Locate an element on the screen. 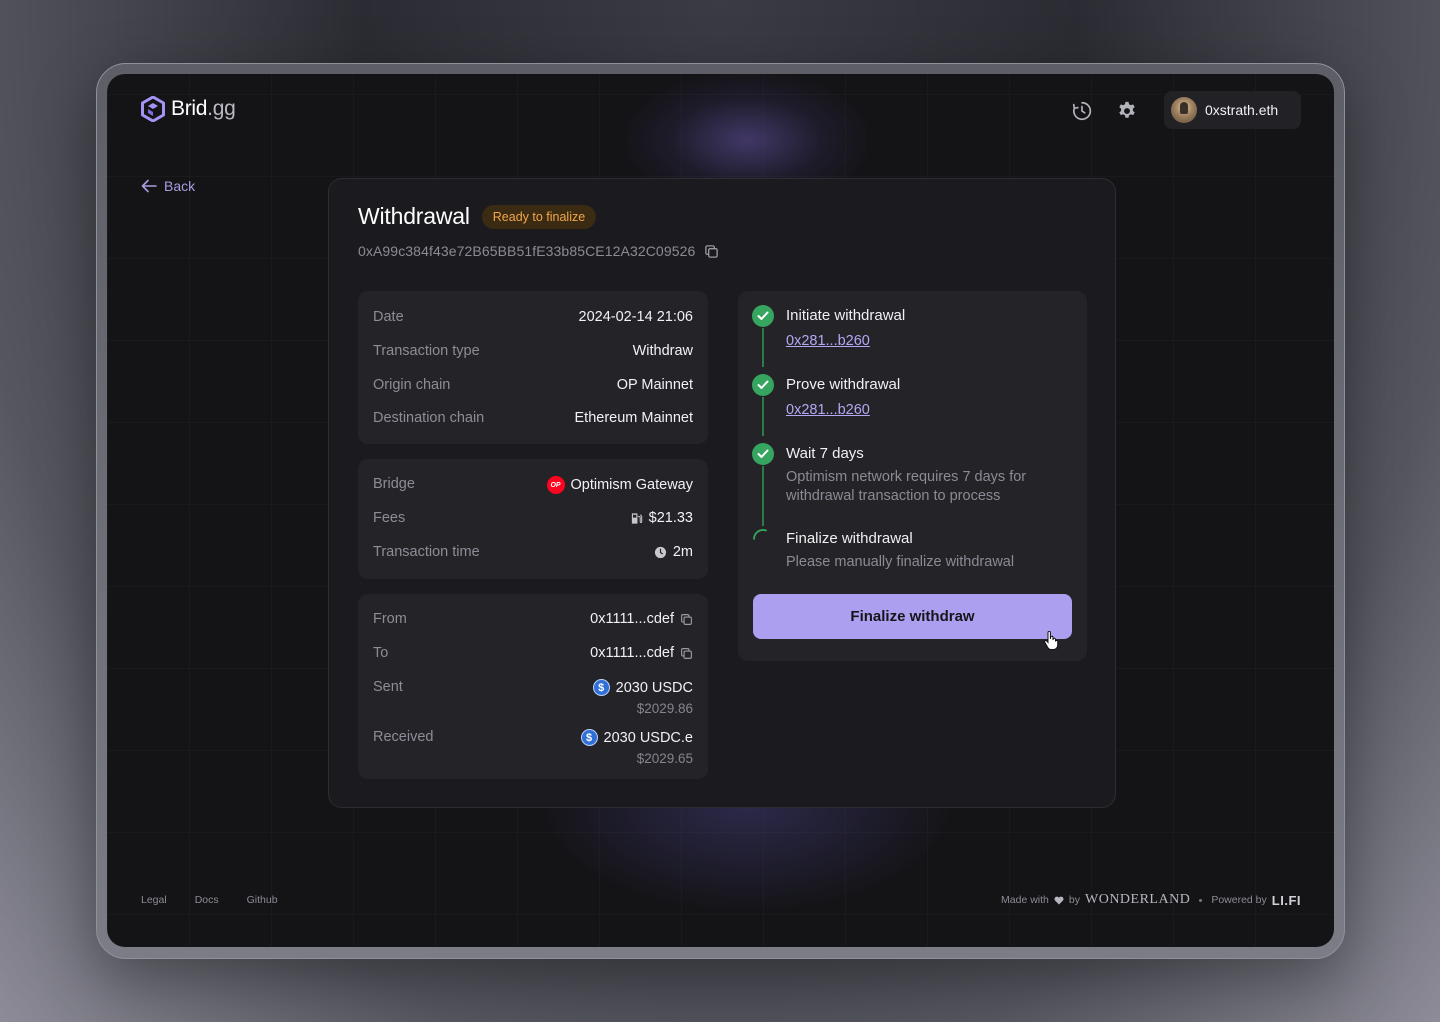 This screenshot has height=1022, width=1440. lifi-logo: LI.FI is located at coordinates (1286, 900).